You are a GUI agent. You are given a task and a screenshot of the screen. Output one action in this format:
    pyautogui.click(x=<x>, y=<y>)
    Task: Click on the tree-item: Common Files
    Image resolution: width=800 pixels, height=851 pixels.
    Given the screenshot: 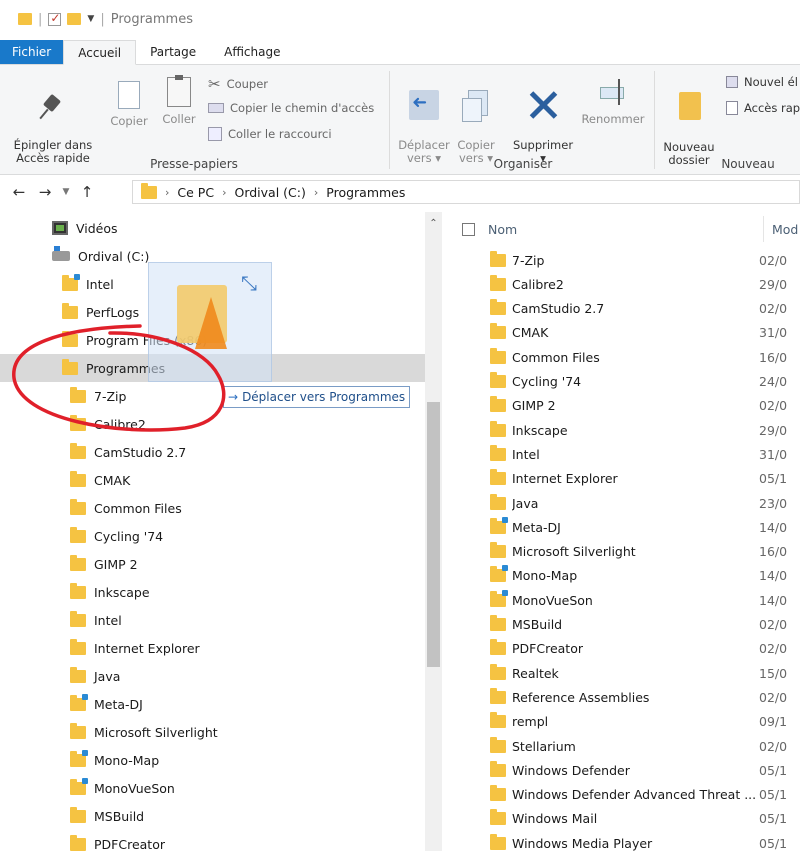 What is the action you would take?
    pyautogui.click(x=212, y=508)
    